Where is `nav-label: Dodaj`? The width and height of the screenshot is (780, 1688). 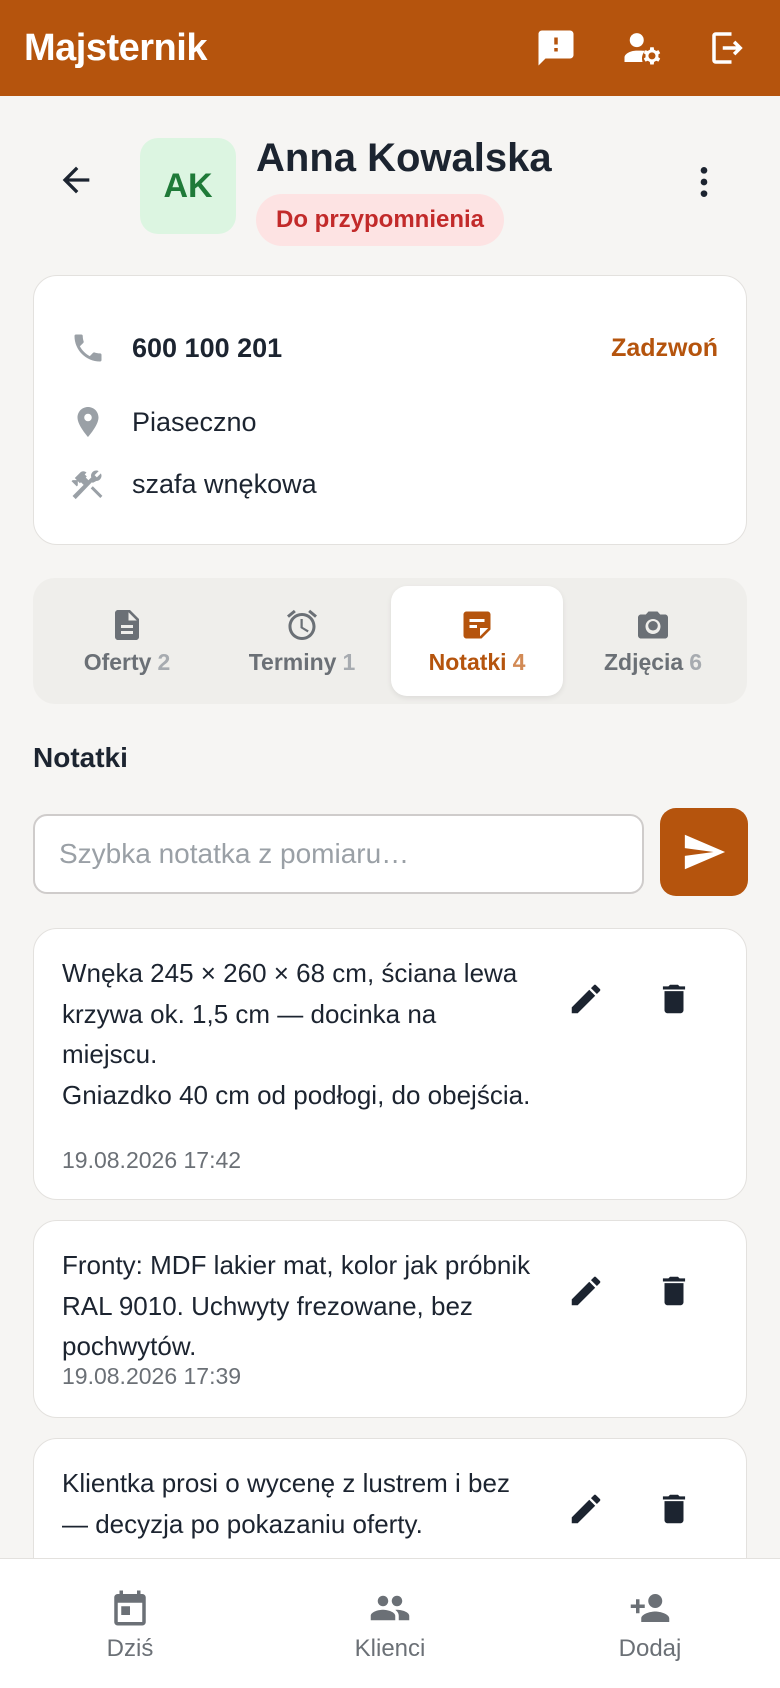
nav-label: Dodaj is located at coordinates (650, 1648).